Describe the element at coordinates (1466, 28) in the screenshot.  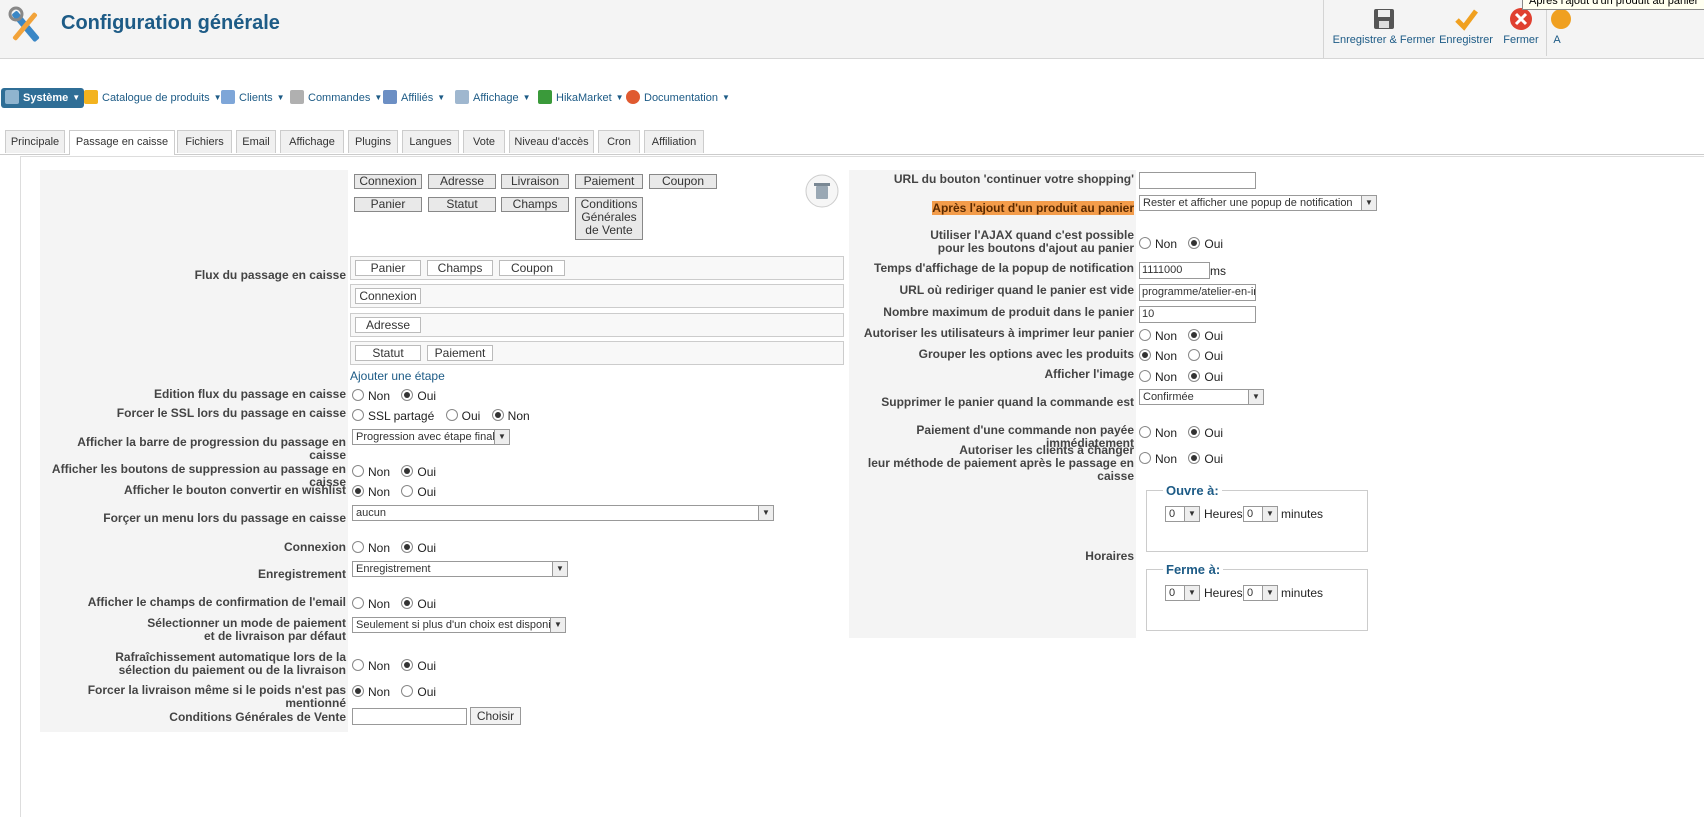
I see `save-button: Enregistrer` at that location.